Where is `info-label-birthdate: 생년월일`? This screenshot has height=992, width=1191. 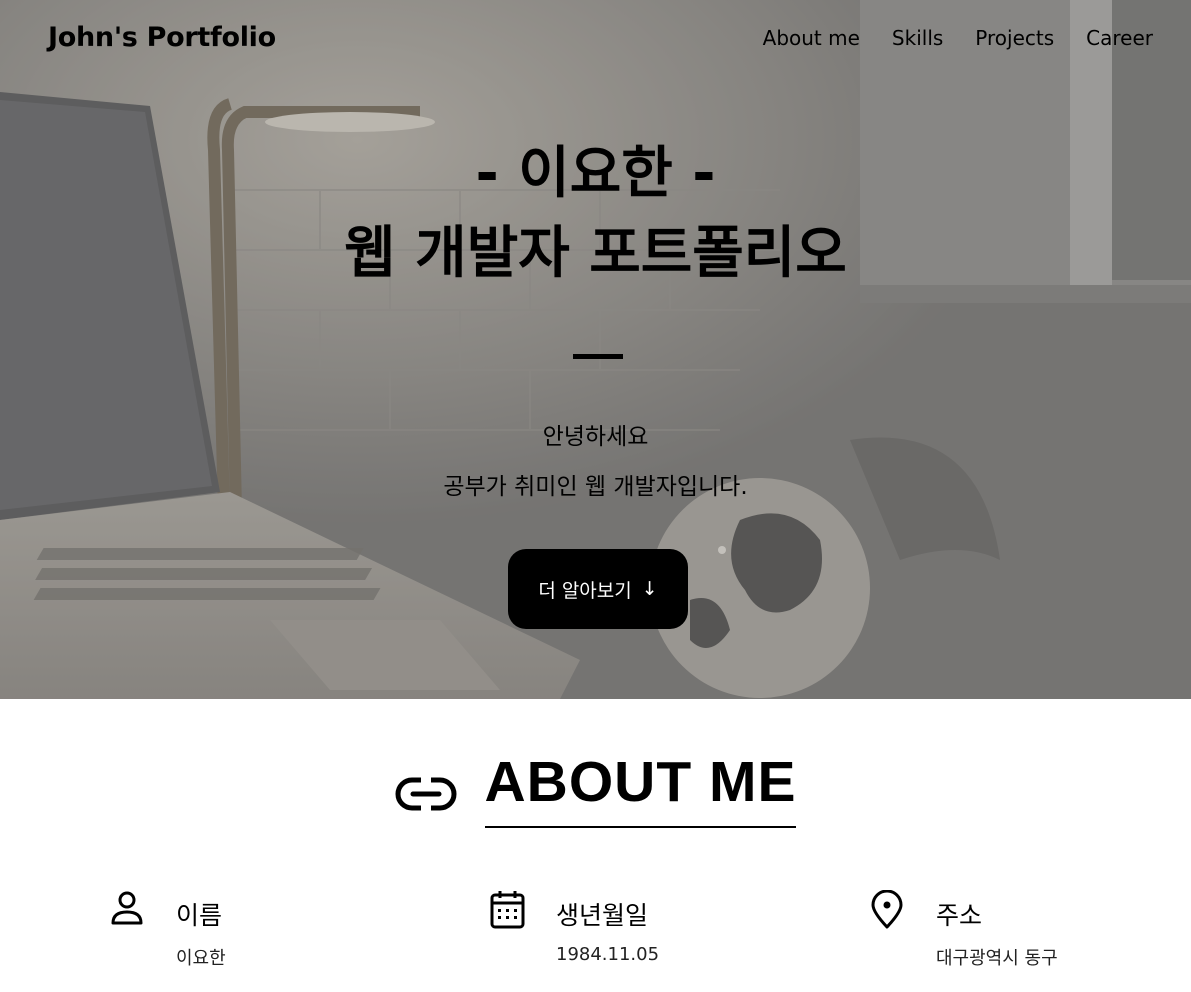
info-label-birthdate: 생년월일 is located at coordinates (602, 915).